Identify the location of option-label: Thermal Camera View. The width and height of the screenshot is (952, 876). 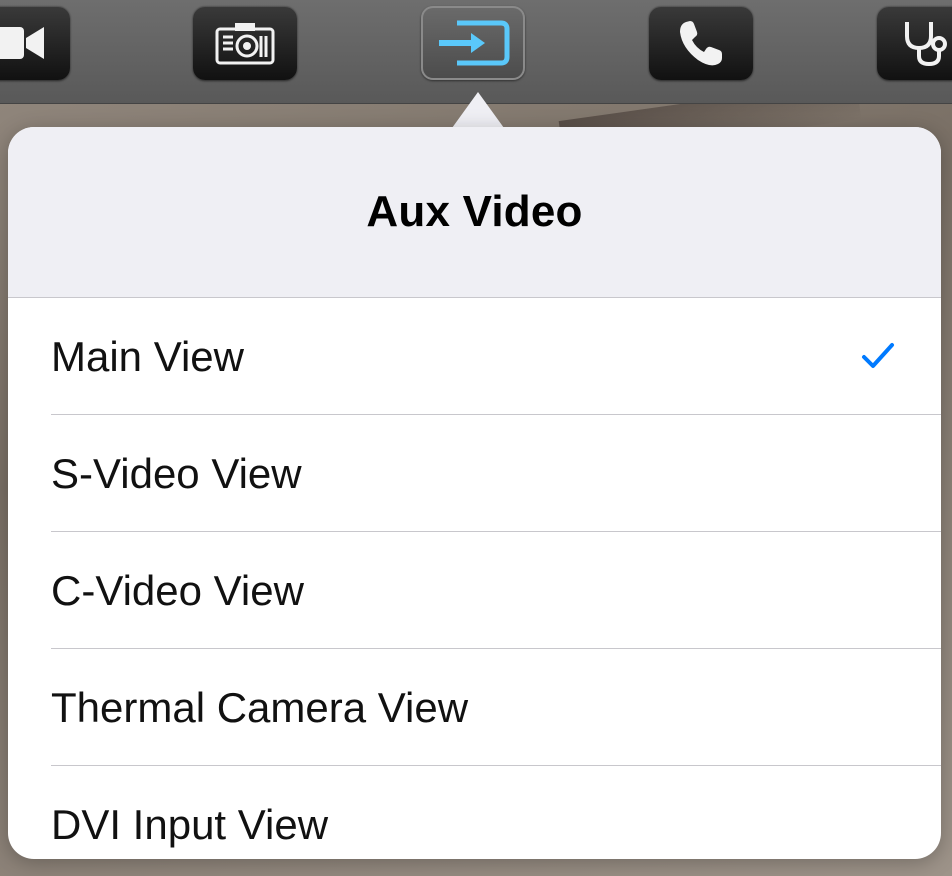
(260, 707).